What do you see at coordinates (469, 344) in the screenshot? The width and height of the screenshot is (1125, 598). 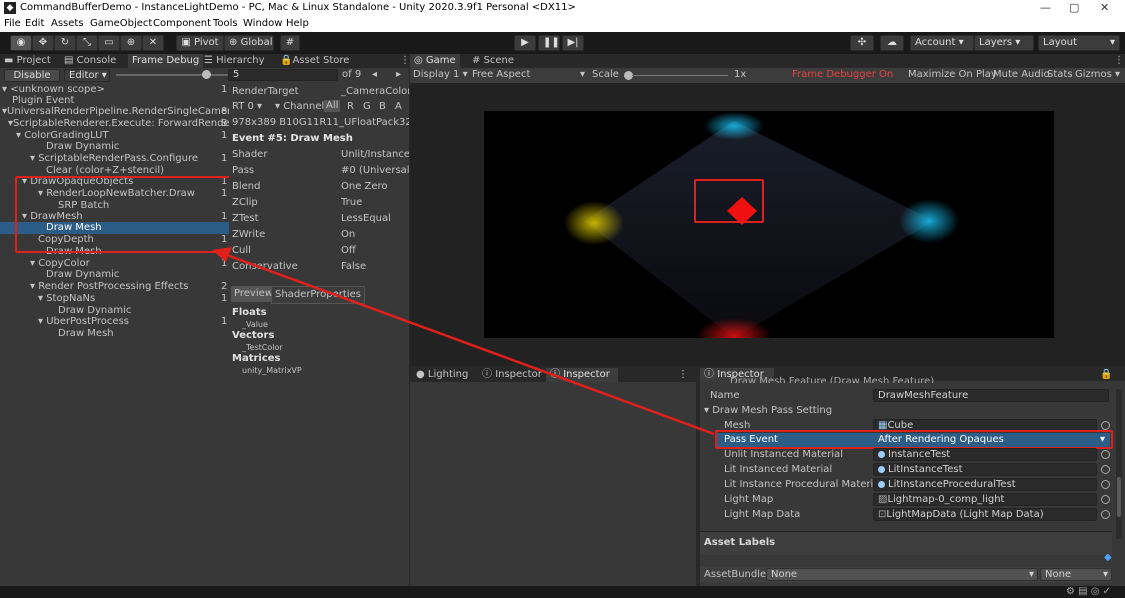 I see `arrow-line` at bounding box center [469, 344].